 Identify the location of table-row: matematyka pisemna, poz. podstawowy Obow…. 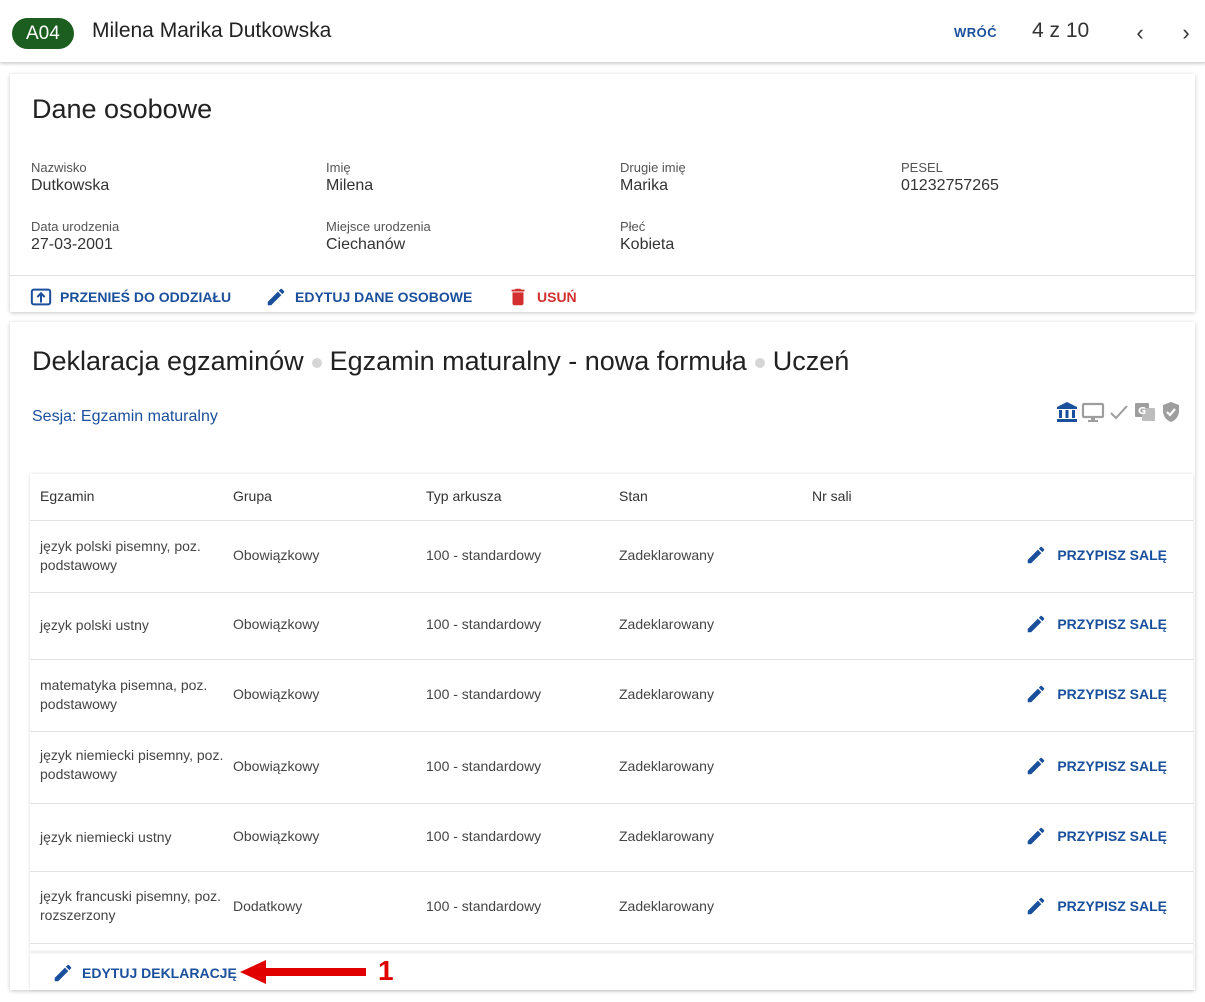
(611, 695).